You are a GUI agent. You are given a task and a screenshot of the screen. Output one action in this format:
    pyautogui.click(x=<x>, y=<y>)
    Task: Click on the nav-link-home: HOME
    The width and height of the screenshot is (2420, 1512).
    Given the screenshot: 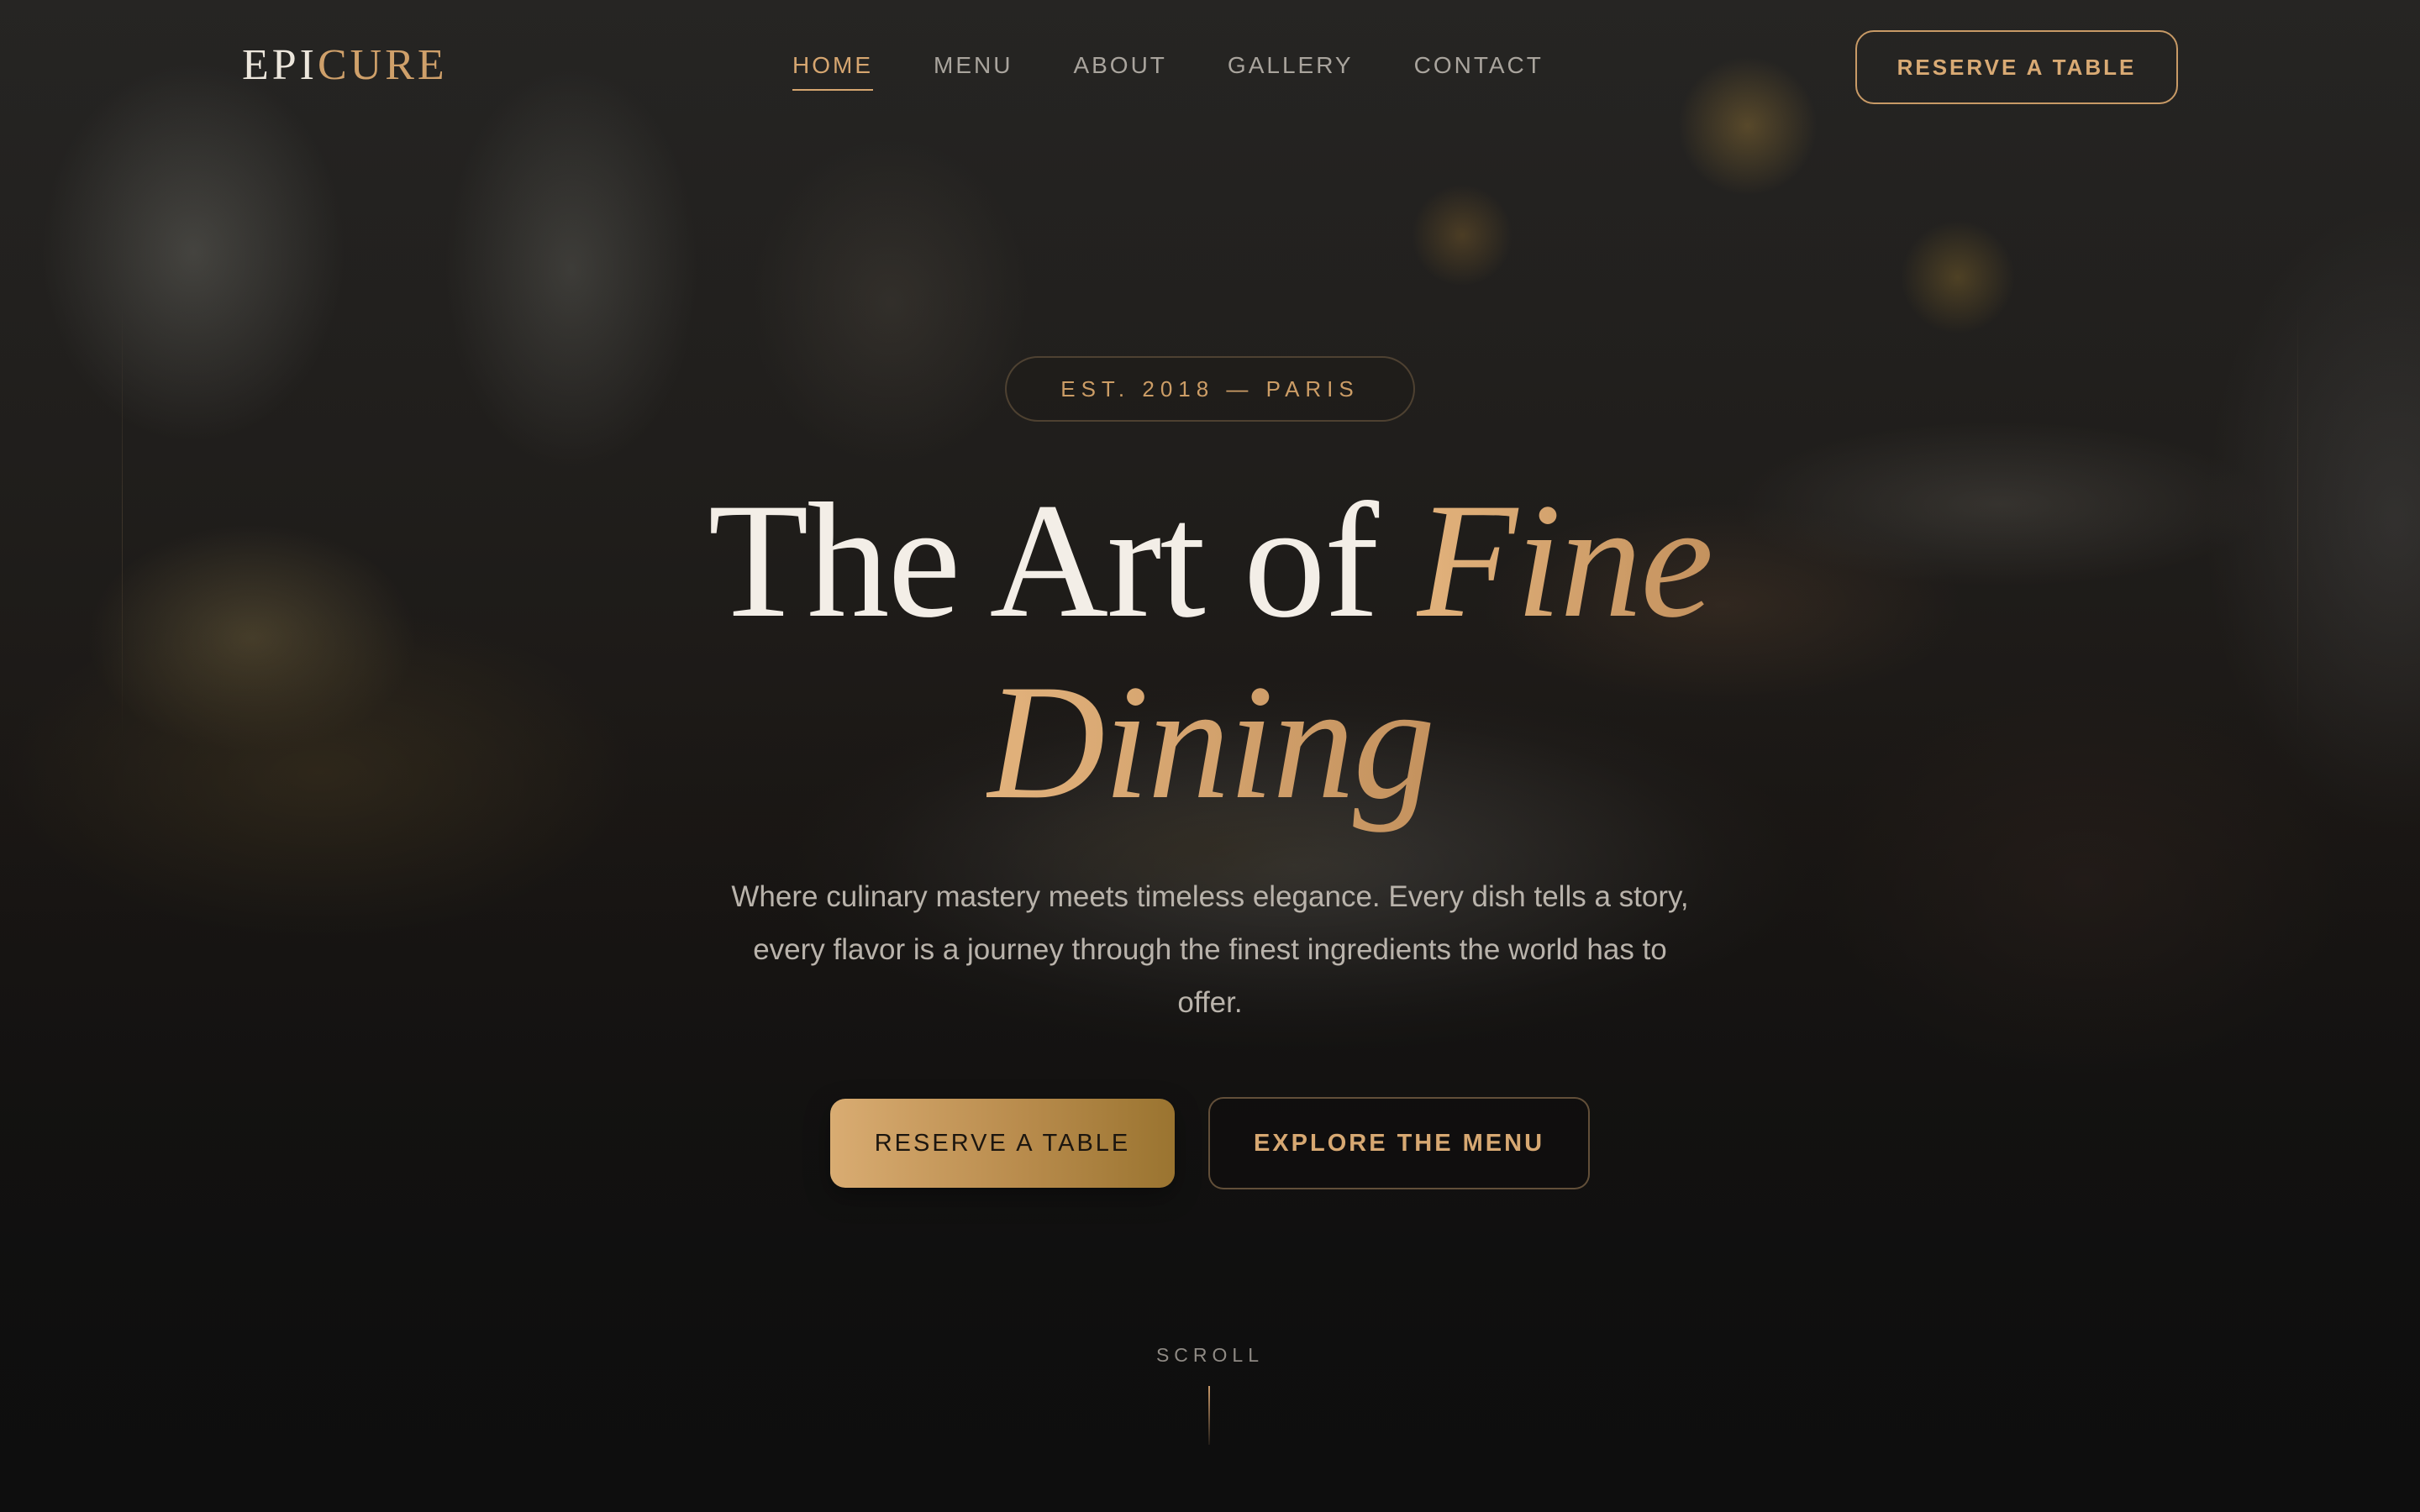 What is the action you would take?
    pyautogui.click(x=832, y=70)
    